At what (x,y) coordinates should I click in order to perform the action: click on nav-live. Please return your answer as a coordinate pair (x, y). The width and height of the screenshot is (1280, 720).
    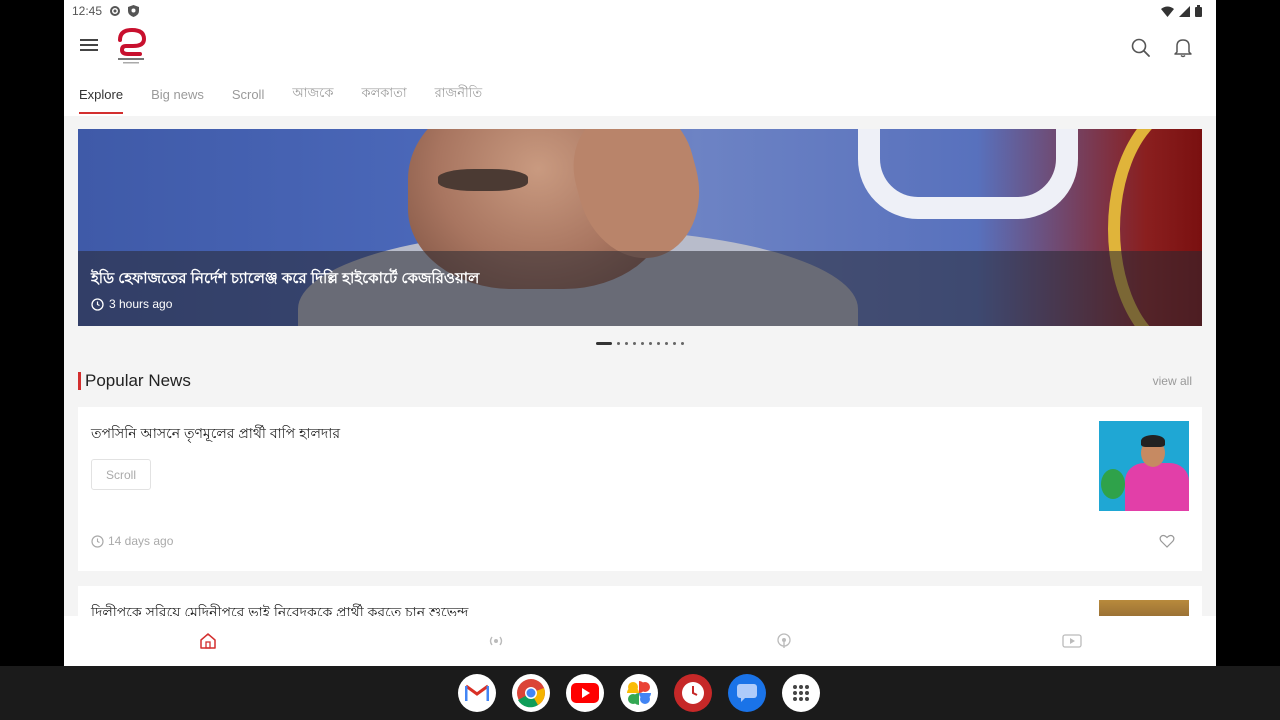
    Looking at the image, I should click on (496, 641).